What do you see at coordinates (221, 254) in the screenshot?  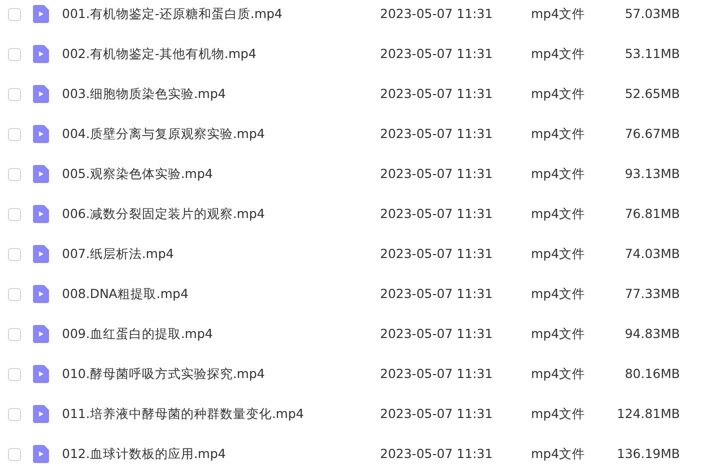 I see `file-name: 007.纸层析法.mp4` at bounding box center [221, 254].